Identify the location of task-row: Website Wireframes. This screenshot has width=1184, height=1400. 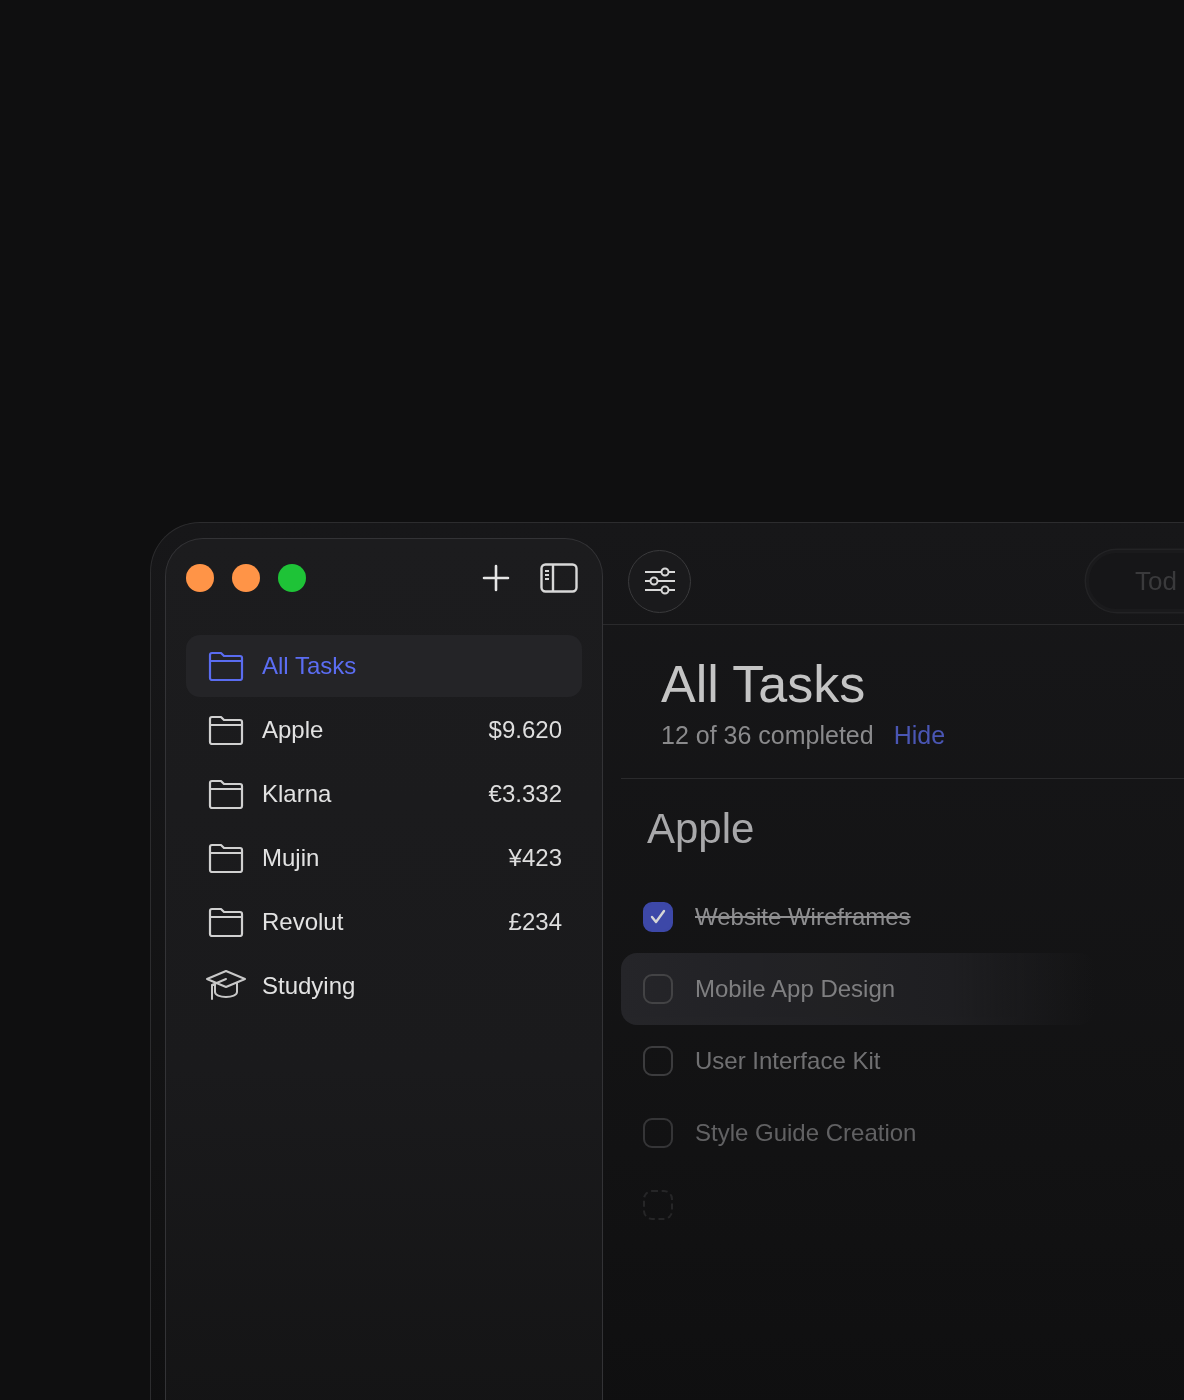
(858, 916).